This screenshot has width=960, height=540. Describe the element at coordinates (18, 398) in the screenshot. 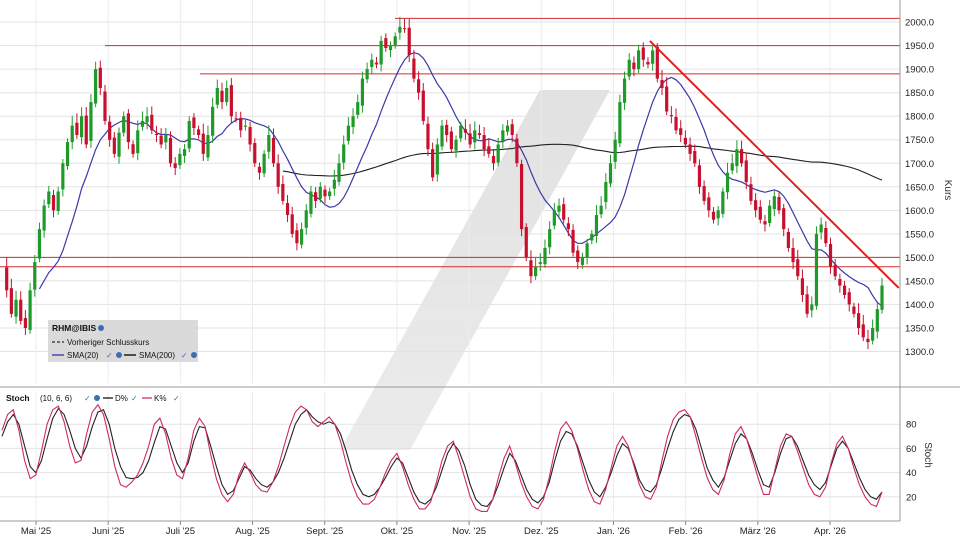

I see `stoch-title: Stoch` at that location.